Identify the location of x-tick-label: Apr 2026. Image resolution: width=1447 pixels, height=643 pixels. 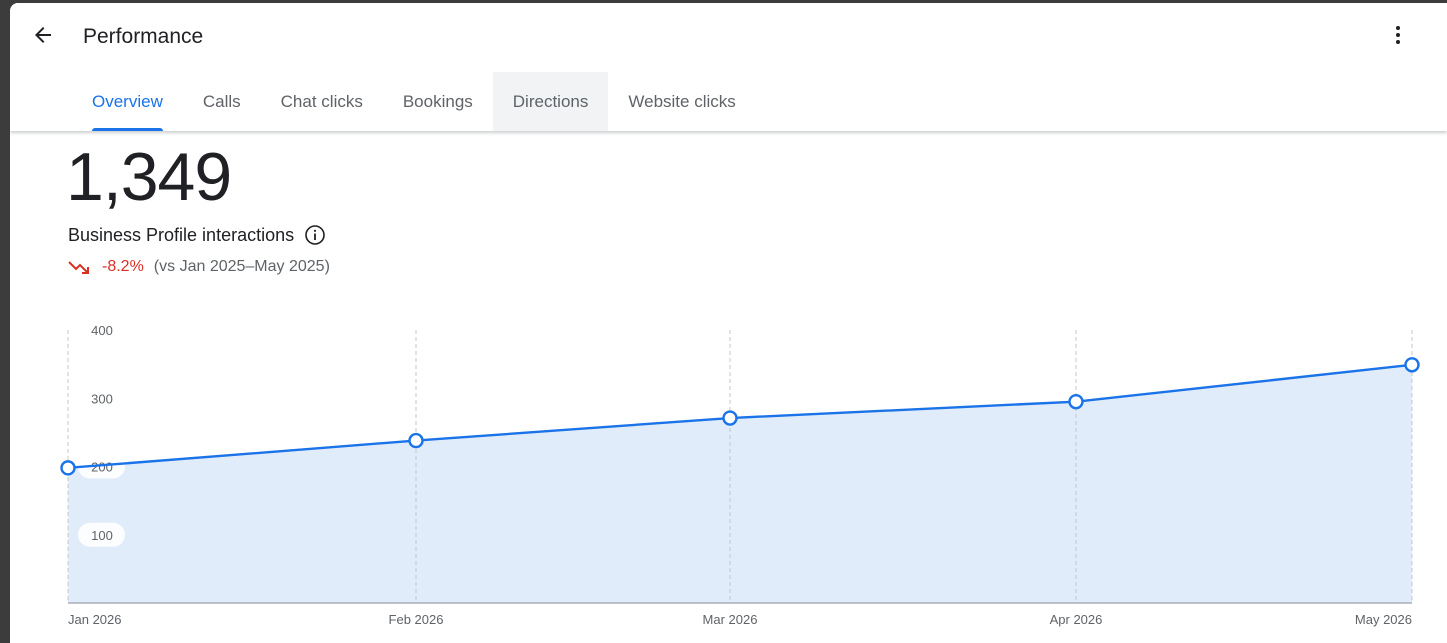
(1076, 619).